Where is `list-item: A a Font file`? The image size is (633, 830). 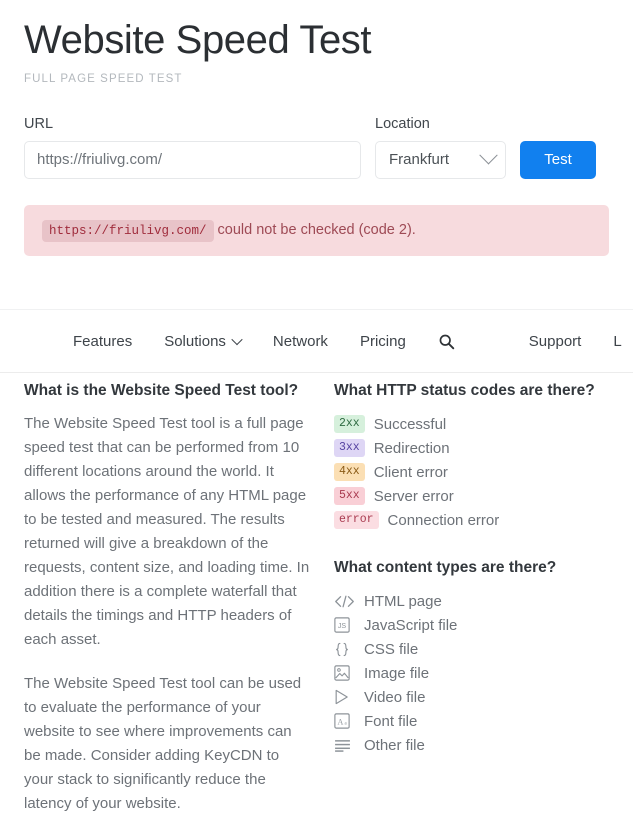
list-item: A a Font file is located at coordinates (474, 721).